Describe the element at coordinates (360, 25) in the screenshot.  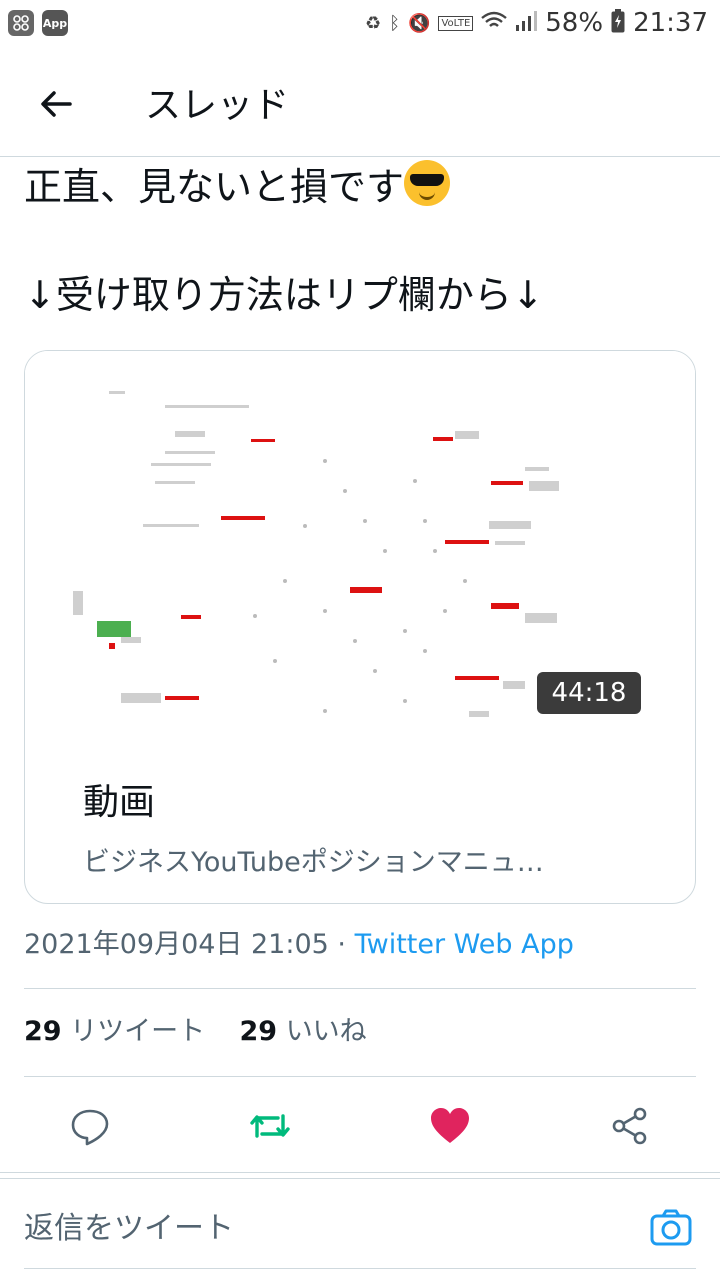
I see `status-bar: App ♻ ᛒ 🔇 VoLTE 58% 21:37` at that location.